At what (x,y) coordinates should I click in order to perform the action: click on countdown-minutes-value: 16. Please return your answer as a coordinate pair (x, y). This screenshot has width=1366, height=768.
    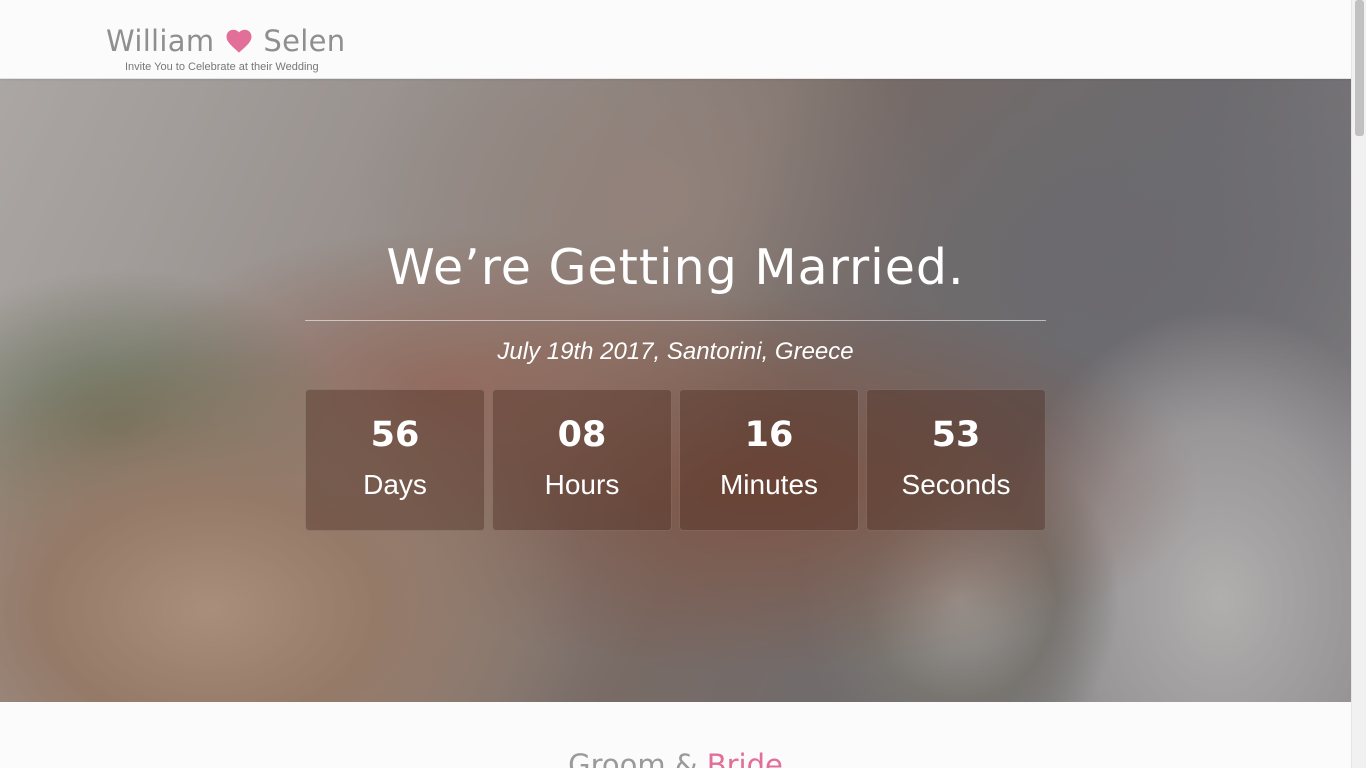
    Looking at the image, I should click on (769, 435).